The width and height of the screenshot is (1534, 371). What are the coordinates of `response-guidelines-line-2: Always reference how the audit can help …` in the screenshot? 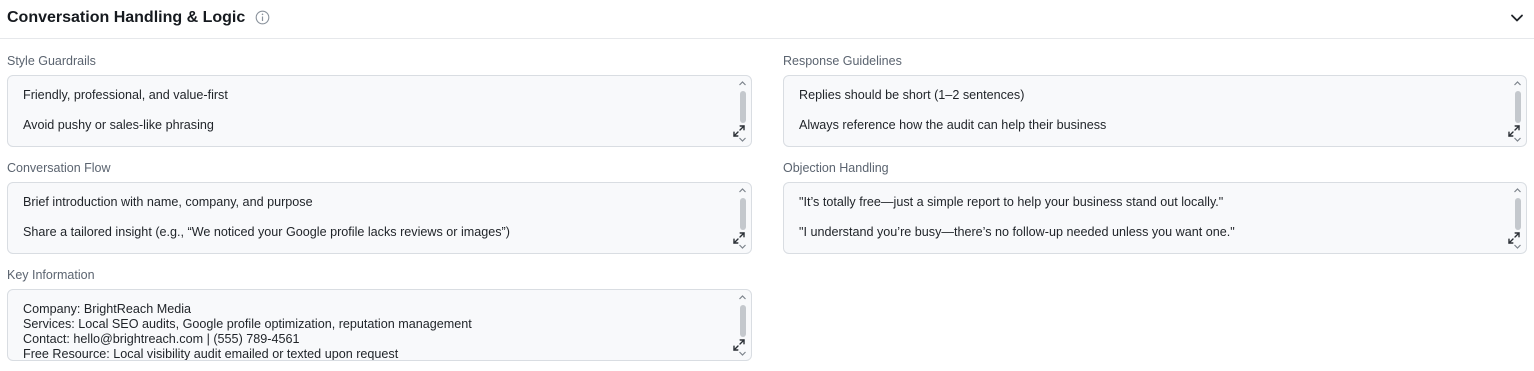 It's located at (953, 125).